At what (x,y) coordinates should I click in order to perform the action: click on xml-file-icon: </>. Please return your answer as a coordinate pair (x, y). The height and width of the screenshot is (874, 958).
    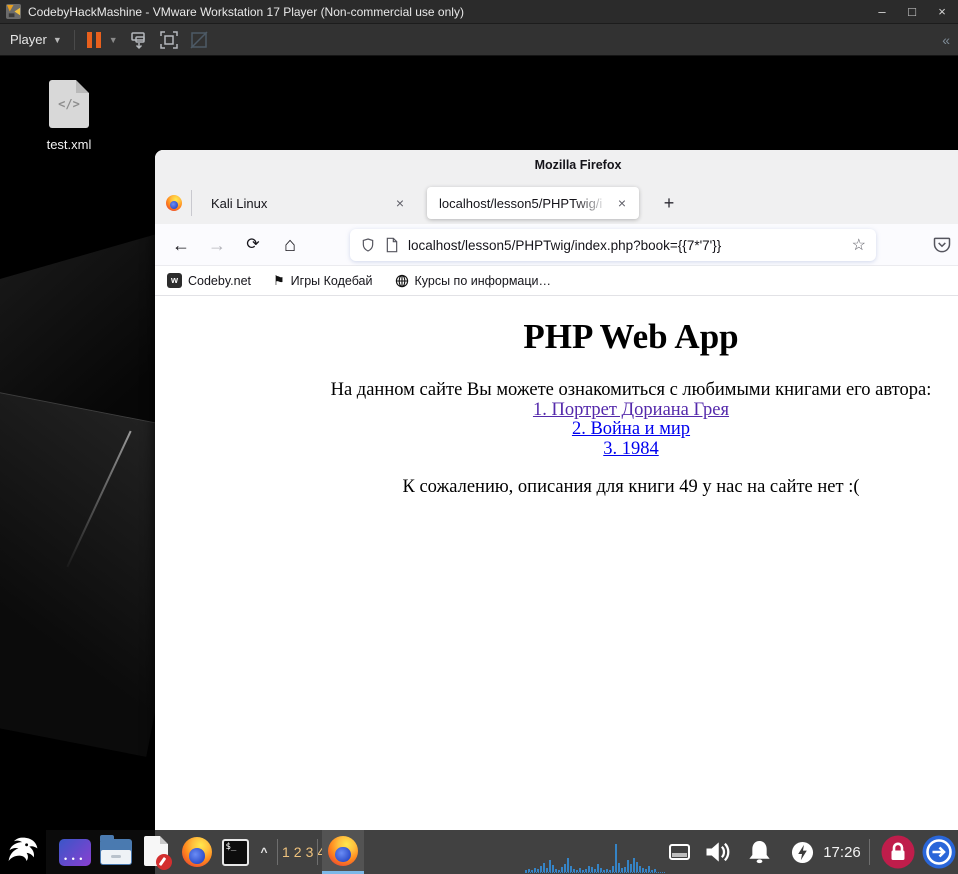
    Looking at the image, I should click on (69, 104).